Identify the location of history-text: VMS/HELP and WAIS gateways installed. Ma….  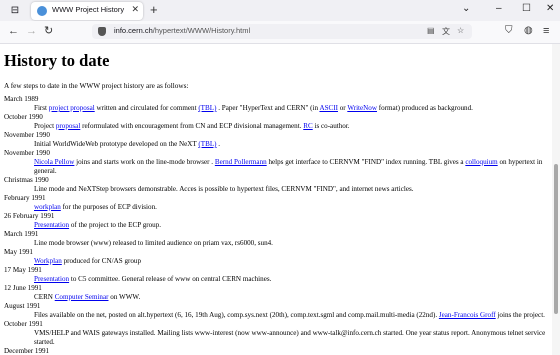
(290, 337).